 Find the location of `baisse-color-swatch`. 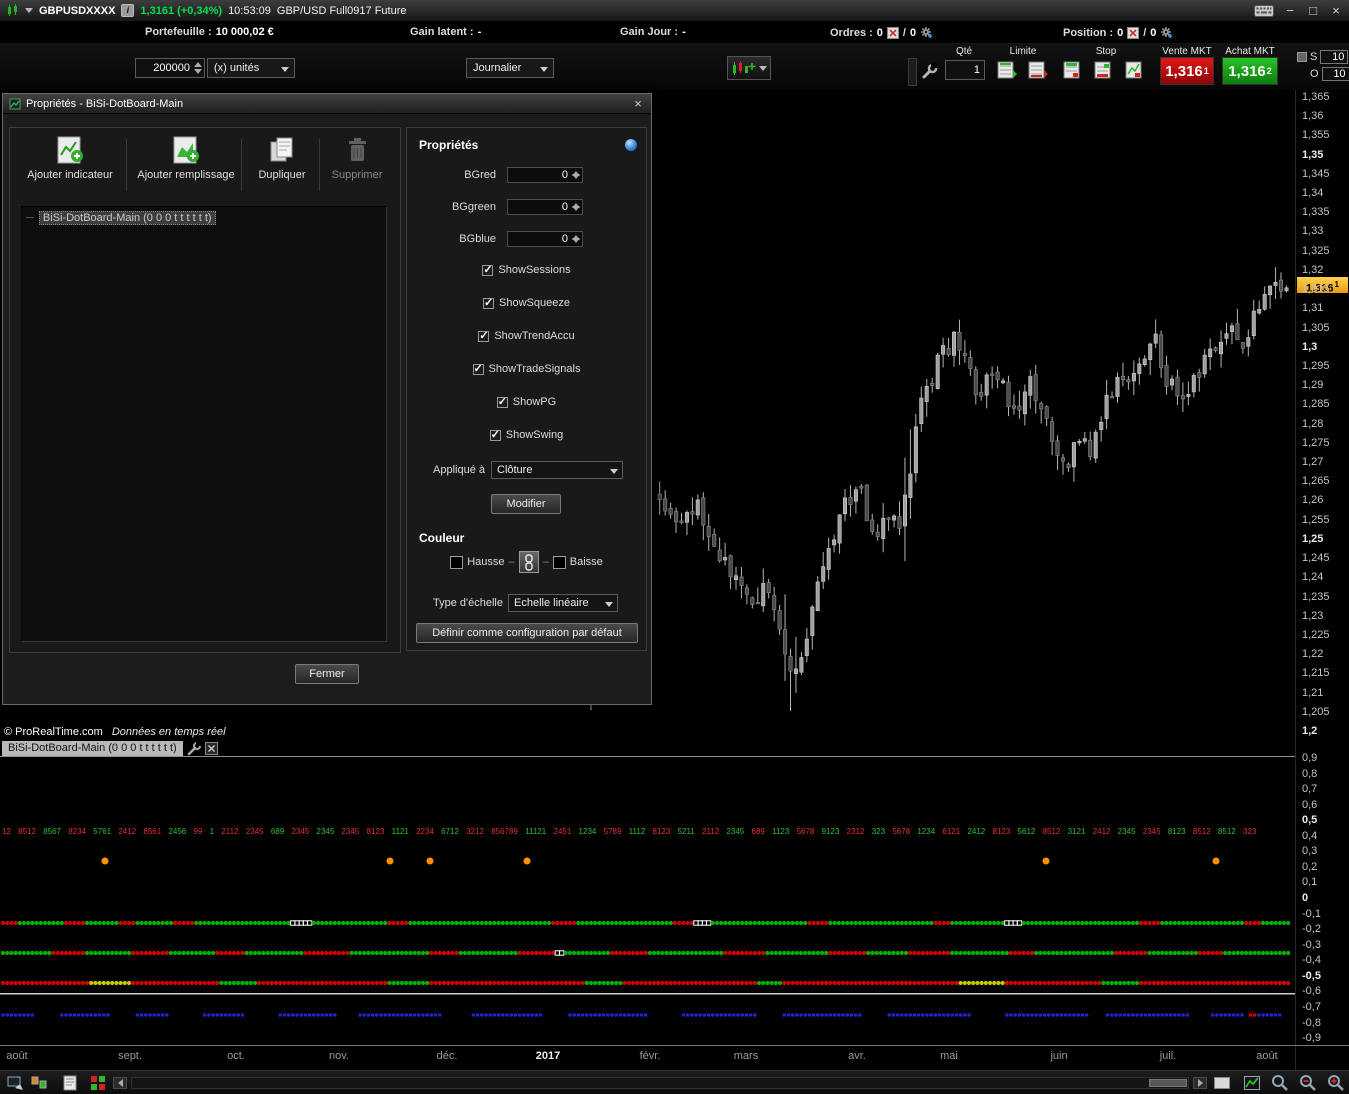

baisse-color-swatch is located at coordinates (559, 562).